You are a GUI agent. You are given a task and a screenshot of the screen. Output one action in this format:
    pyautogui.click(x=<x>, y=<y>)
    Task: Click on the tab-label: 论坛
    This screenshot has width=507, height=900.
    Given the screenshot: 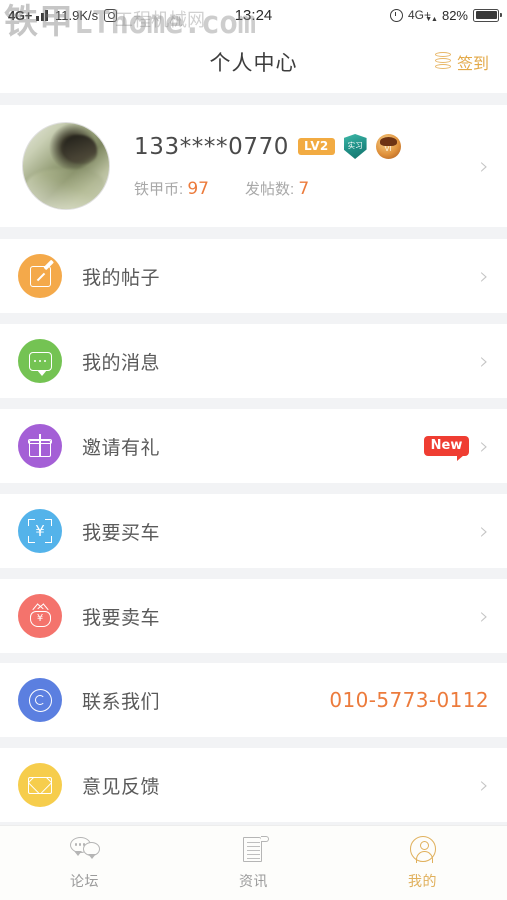 What is the action you would take?
    pyautogui.click(x=84, y=880)
    